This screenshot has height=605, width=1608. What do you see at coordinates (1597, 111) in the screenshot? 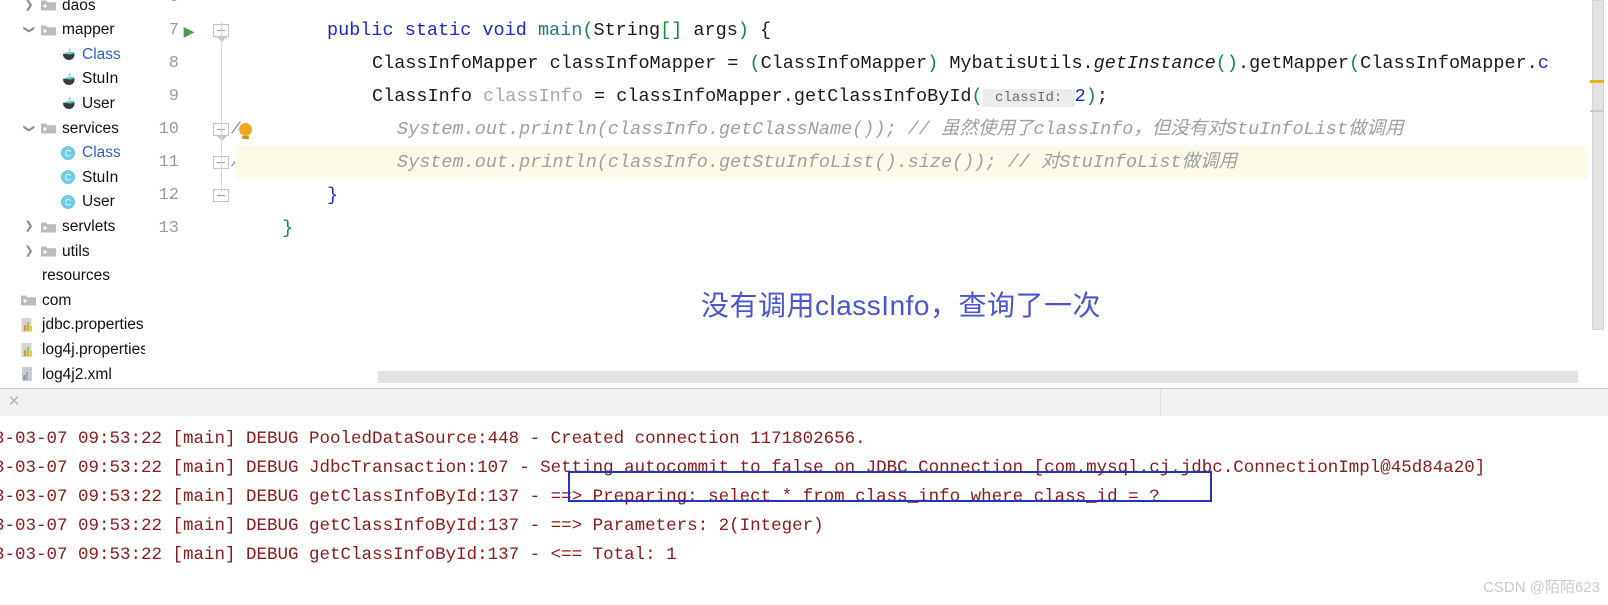
I see `scroll-marker-info` at bounding box center [1597, 111].